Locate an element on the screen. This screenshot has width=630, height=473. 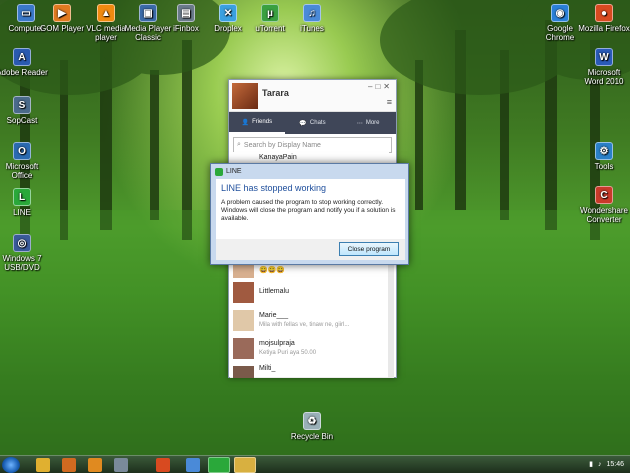
firefox-icon: ● is located at coordinates (604, 13).